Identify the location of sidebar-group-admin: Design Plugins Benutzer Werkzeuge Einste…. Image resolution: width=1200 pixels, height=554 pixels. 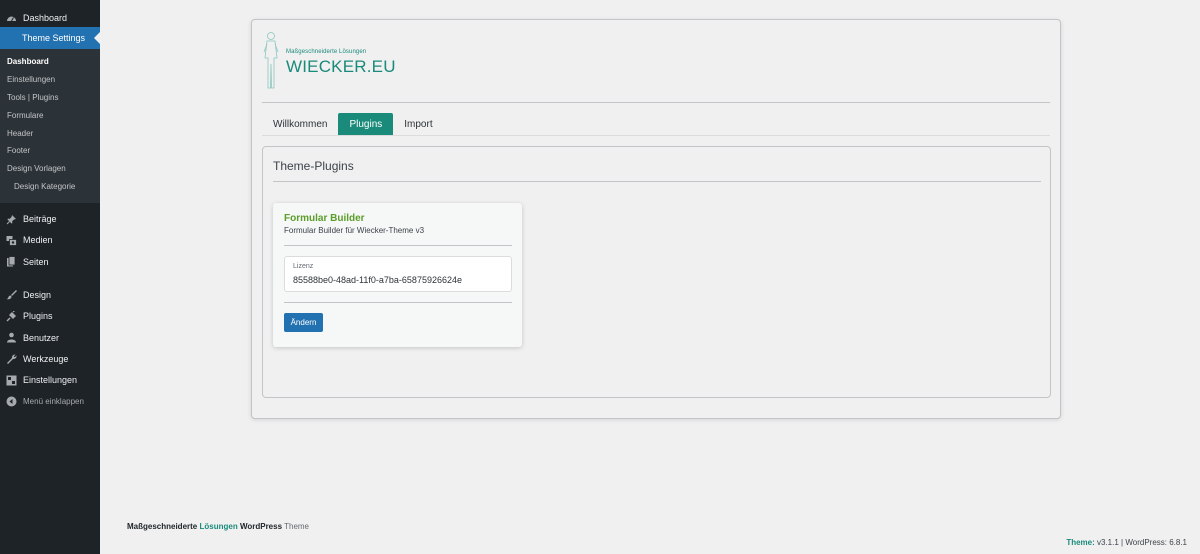
(50, 348).